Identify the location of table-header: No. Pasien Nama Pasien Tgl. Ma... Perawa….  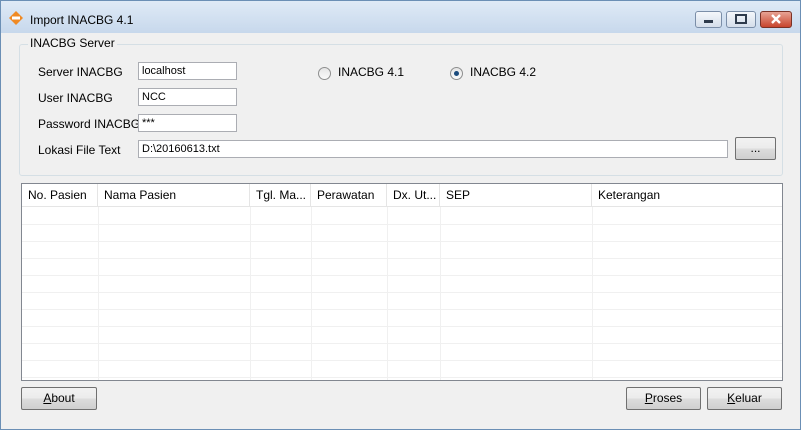
(402, 195).